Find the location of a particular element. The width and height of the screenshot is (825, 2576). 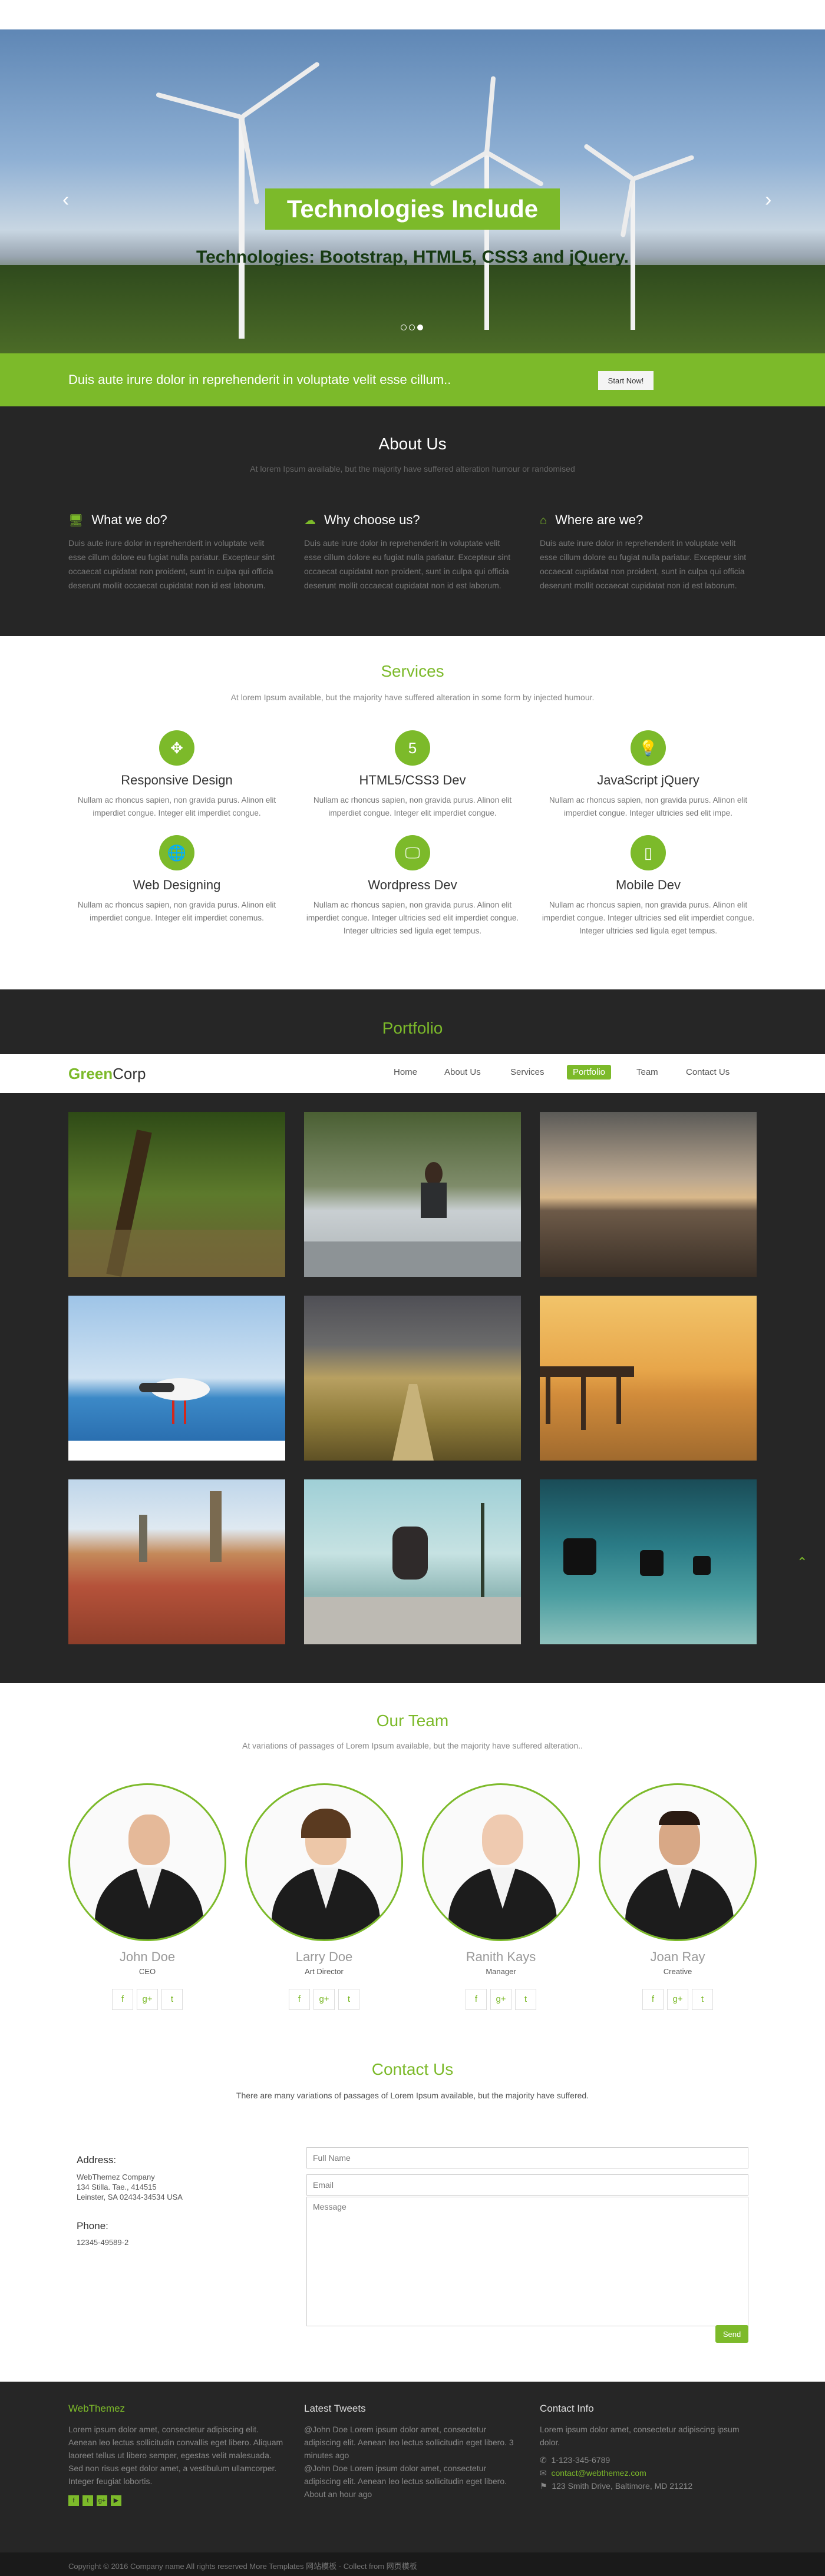

send-button: Send is located at coordinates (731, 2334).